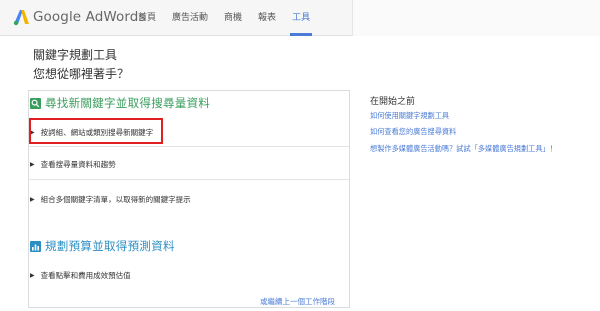 This screenshot has width=600, height=311. I want to click on search-icon, so click(35, 103).